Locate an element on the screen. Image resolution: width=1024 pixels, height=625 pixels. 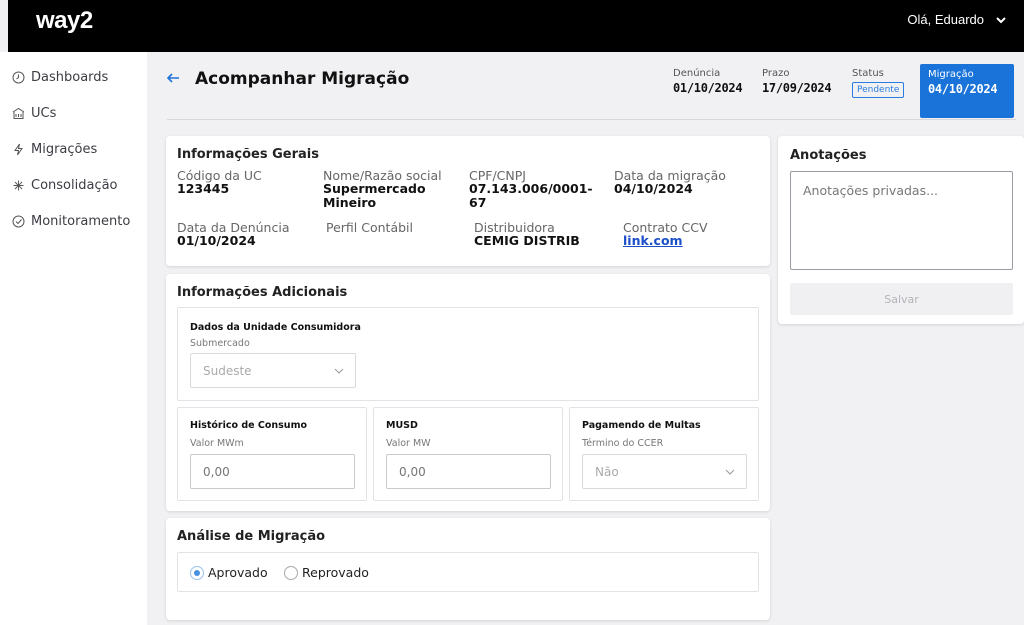
contrato-ccv-value: link.com is located at coordinates (653, 241).